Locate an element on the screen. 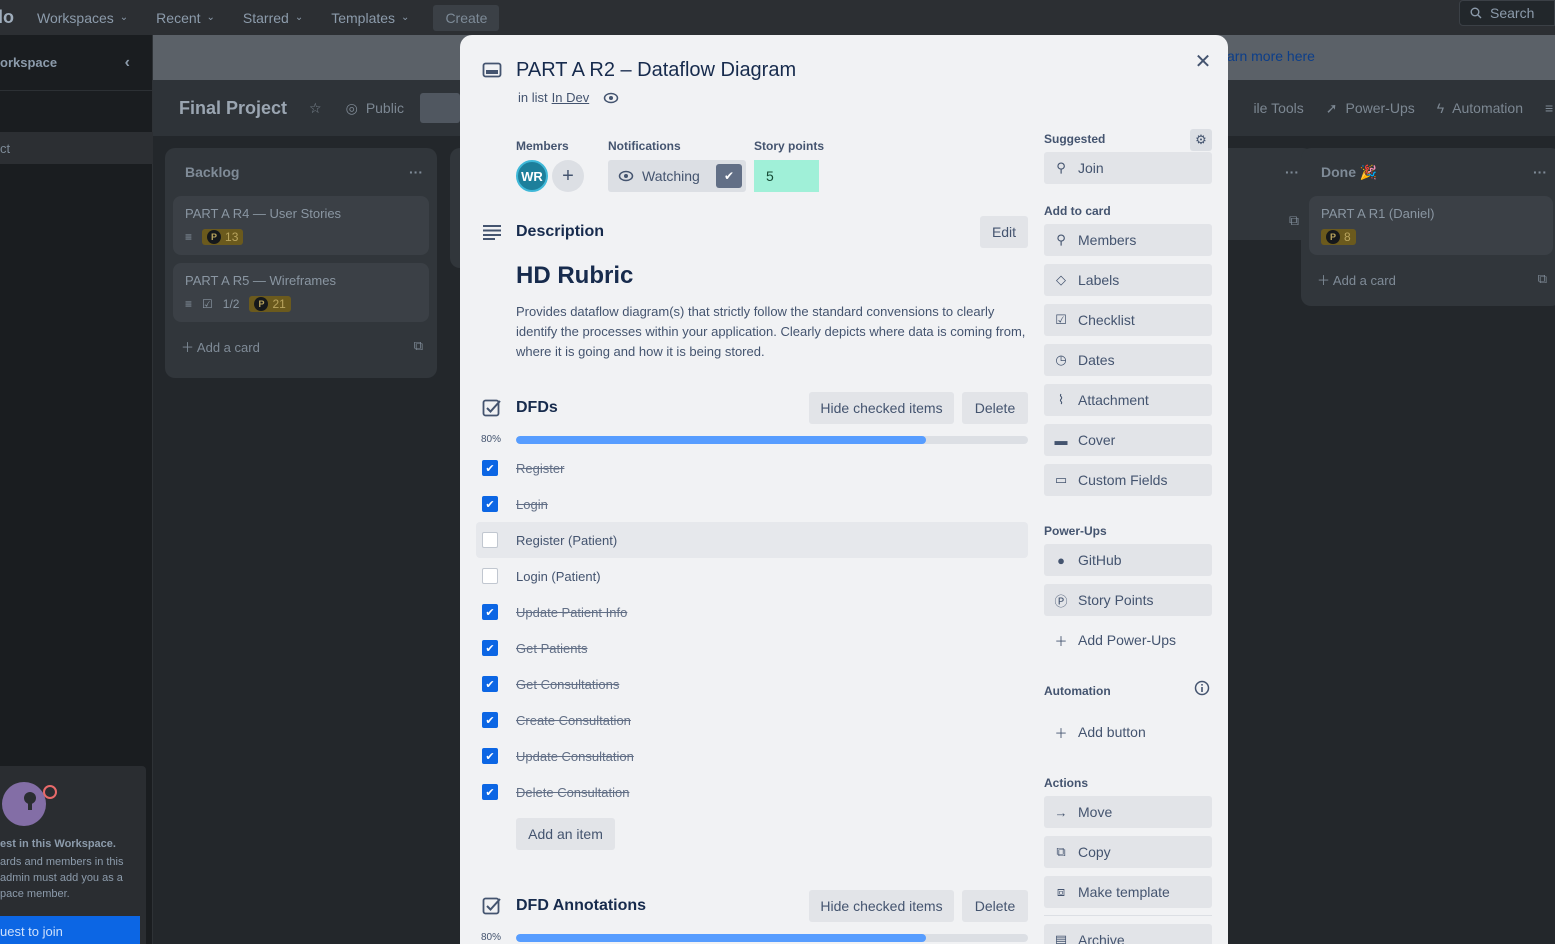  nav-starred: Starred ⌄ is located at coordinates (273, 18).